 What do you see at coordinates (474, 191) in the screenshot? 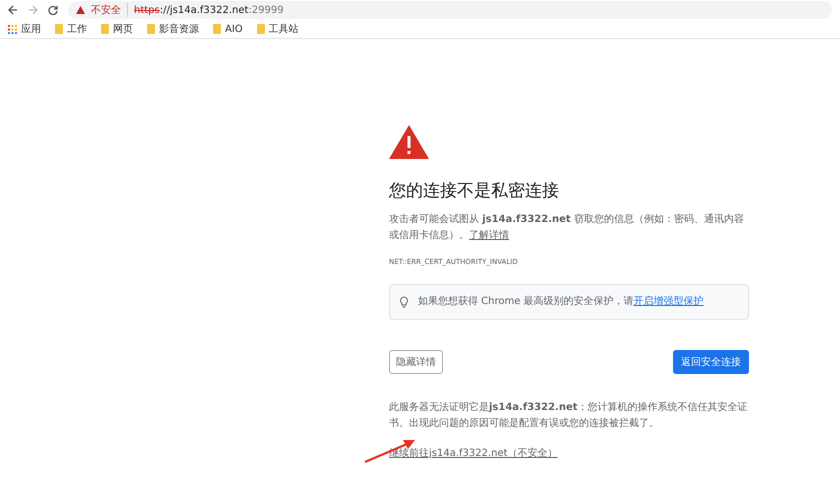
I see `page-title: 您的连接不是私密连接` at bounding box center [474, 191].